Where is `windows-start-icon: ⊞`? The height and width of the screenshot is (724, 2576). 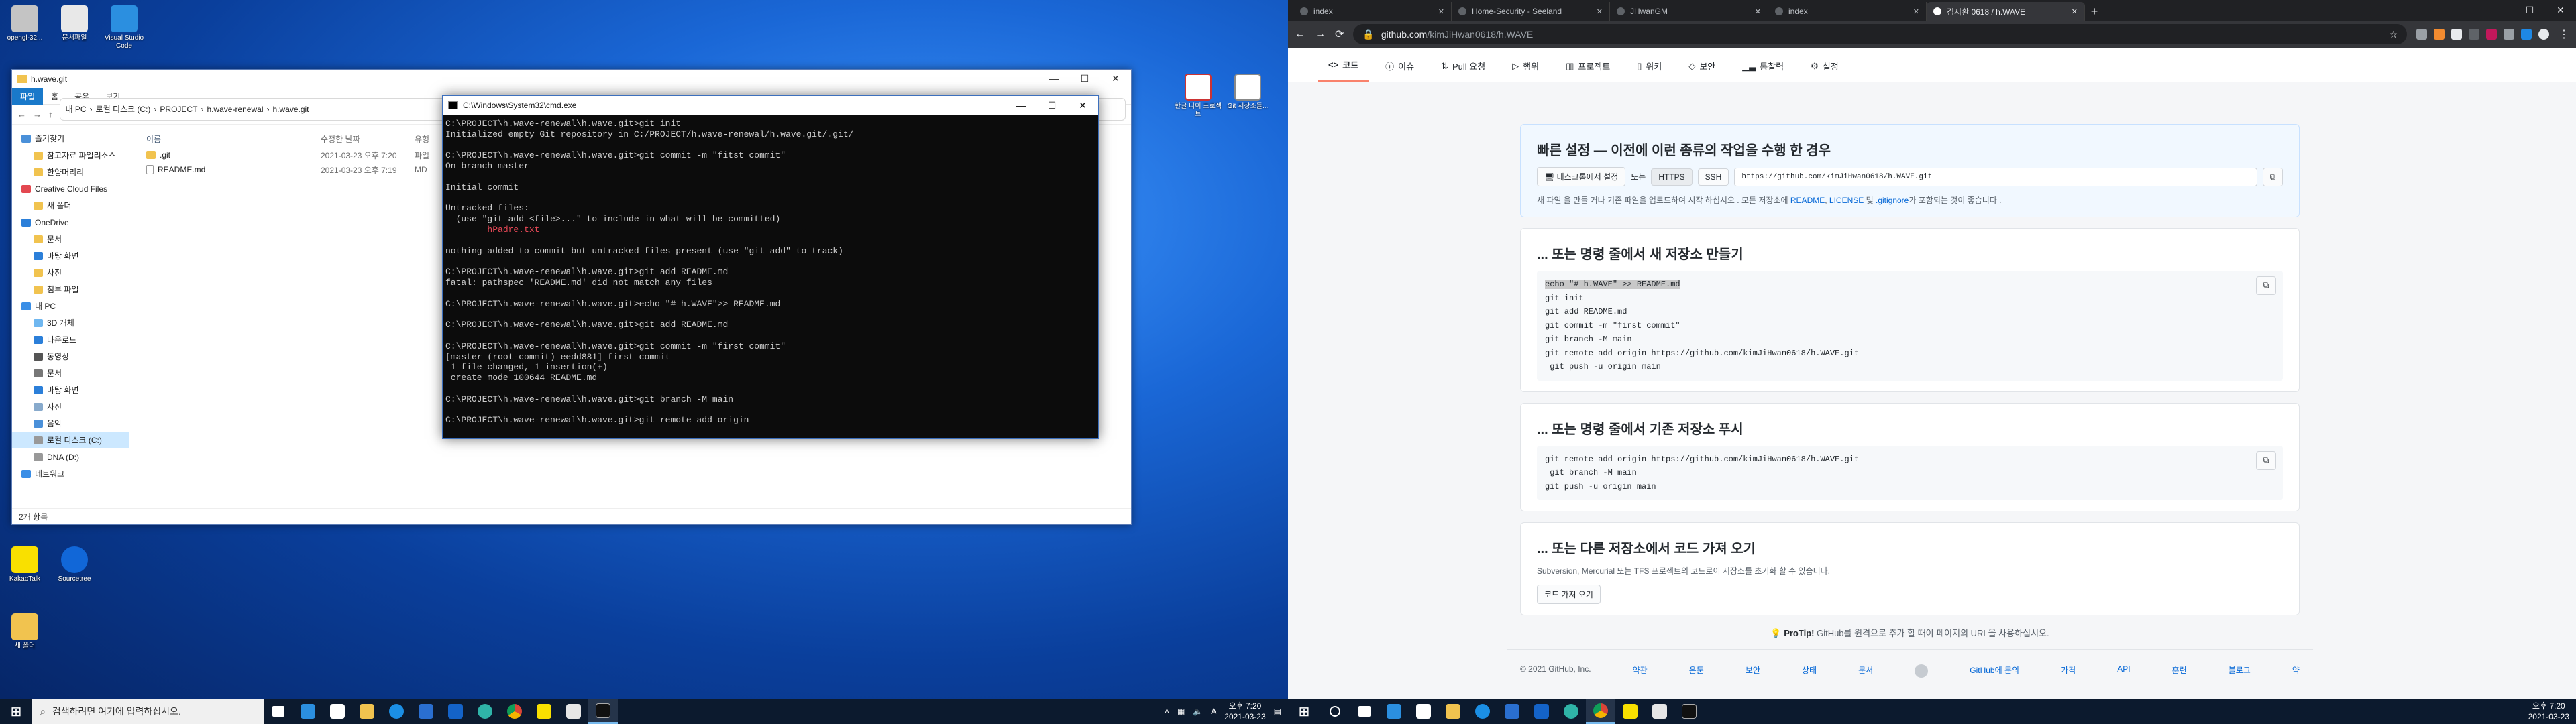 windows-start-icon: ⊞ is located at coordinates (16, 711).